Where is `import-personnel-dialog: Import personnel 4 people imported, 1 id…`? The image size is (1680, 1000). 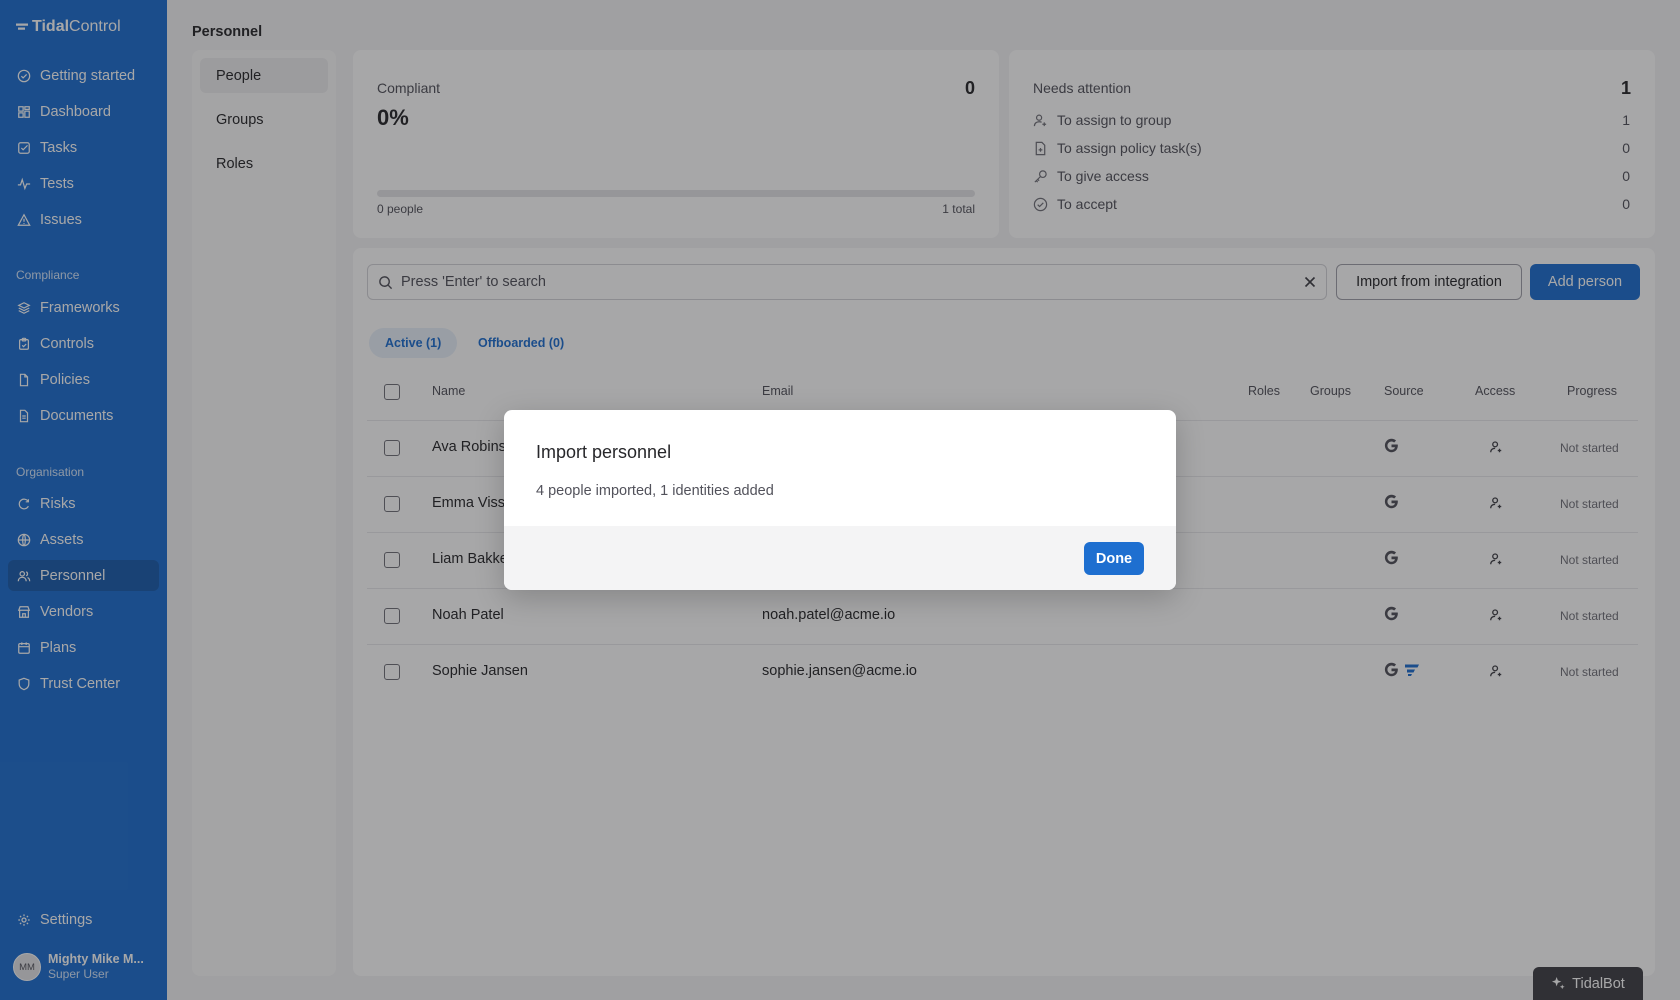 import-personnel-dialog: Import personnel 4 people imported, 1 id… is located at coordinates (840, 500).